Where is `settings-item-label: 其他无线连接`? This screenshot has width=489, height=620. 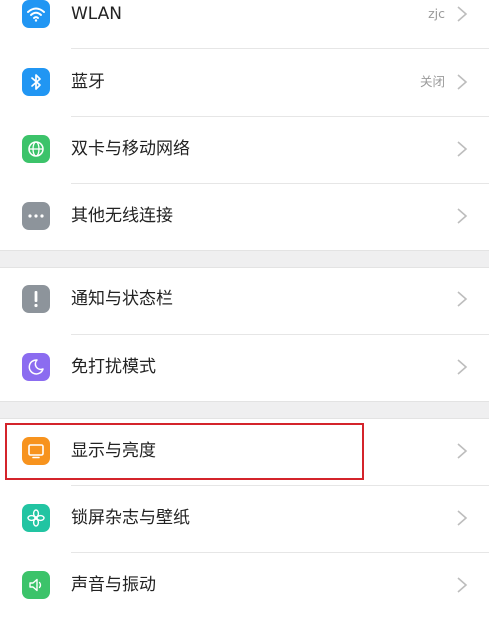 settings-item-label: 其他无线连接 is located at coordinates (122, 216).